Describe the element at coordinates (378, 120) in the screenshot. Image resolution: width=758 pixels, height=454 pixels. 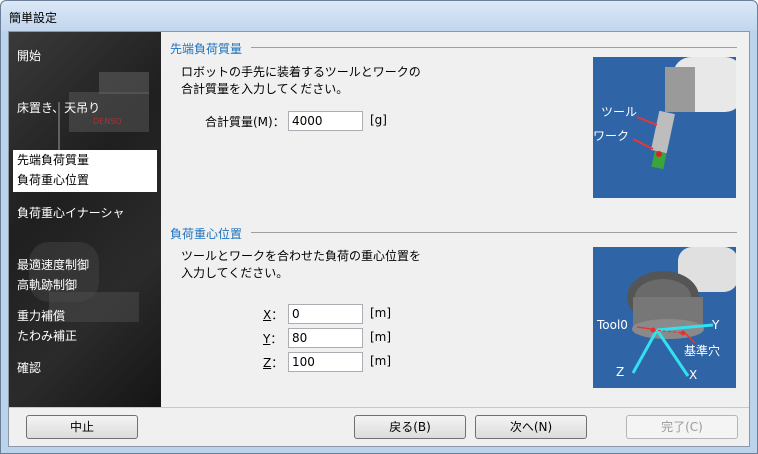
I see `mass-unit: [g]` at that location.